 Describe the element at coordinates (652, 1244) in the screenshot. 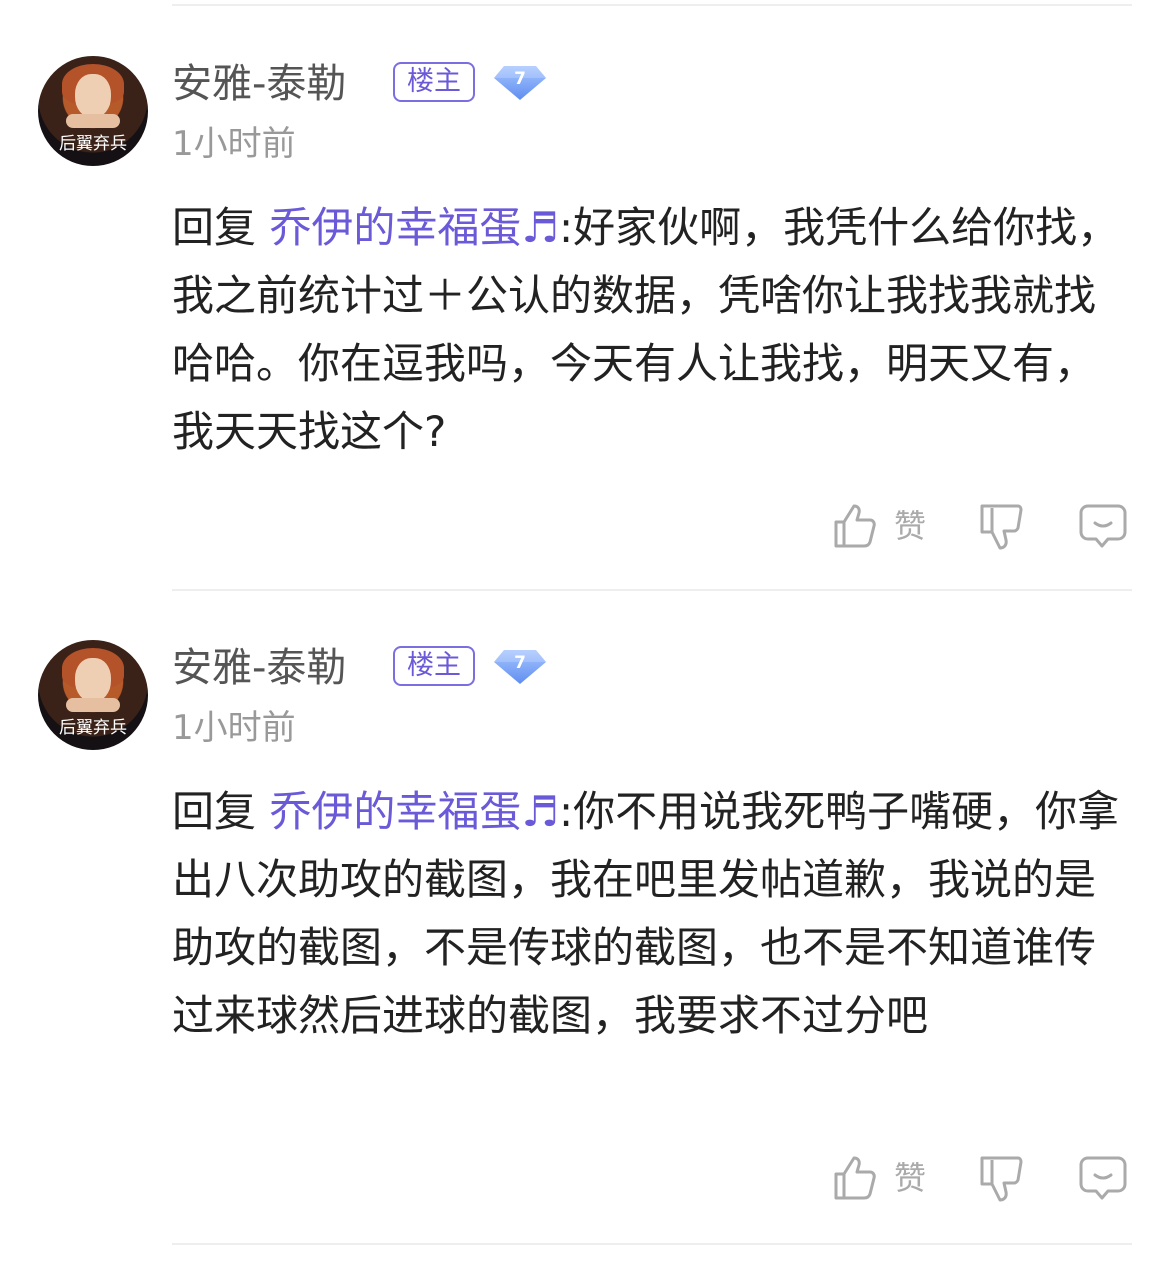

I see `bottom-divider` at that location.